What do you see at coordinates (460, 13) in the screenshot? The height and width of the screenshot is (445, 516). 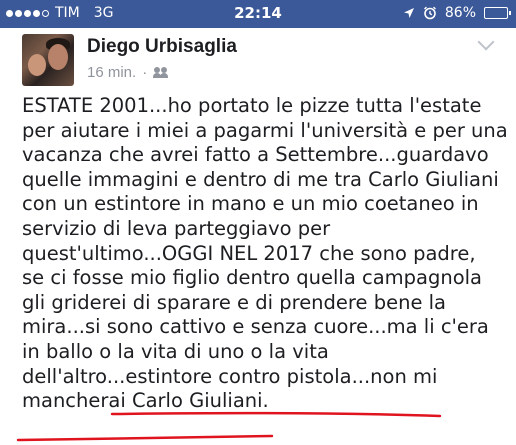 I see `battery-percent: 86%` at bounding box center [460, 13].